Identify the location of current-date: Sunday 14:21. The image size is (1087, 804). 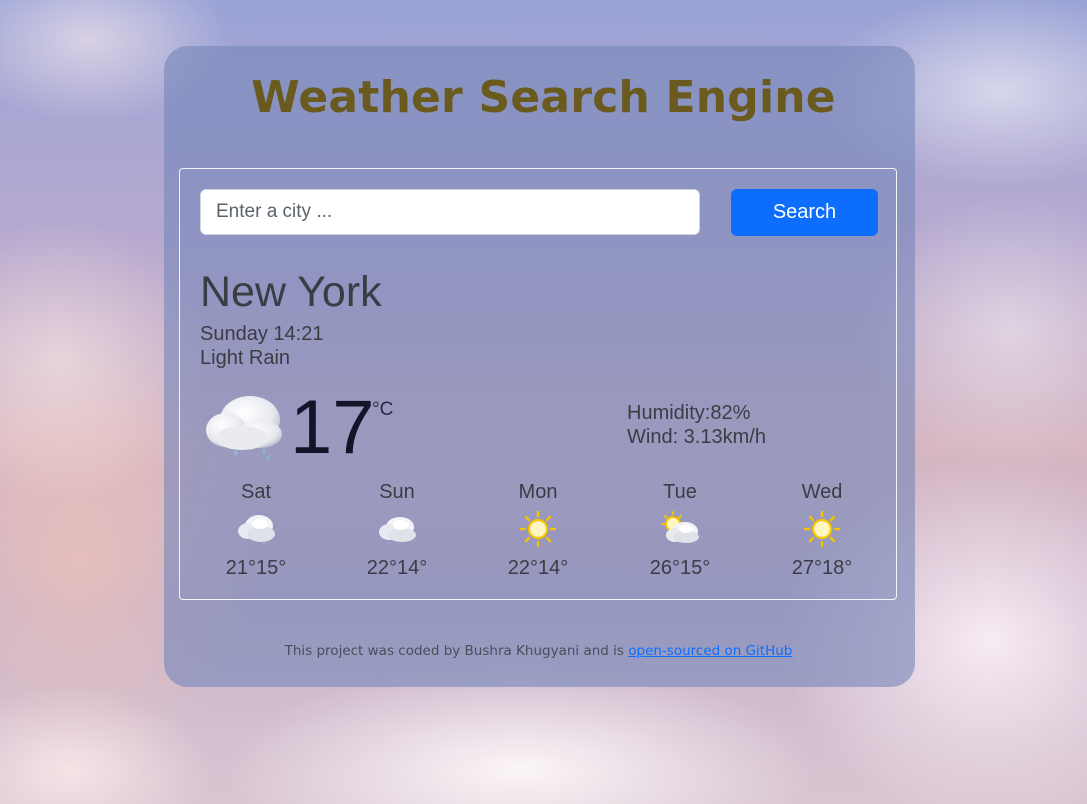
(262, 334).